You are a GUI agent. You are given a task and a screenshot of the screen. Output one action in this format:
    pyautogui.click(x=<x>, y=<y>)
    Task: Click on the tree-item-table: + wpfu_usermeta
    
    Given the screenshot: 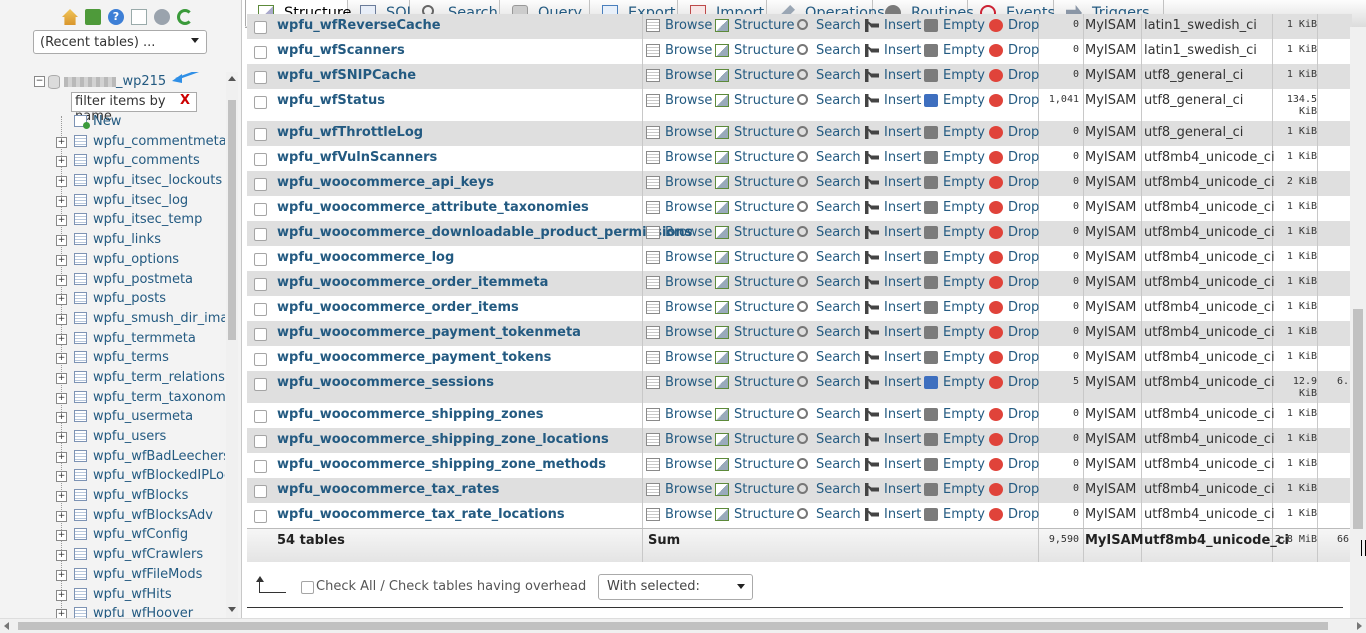 What is the action you would take?
    pyautogui.click(x=127, y=417)
    